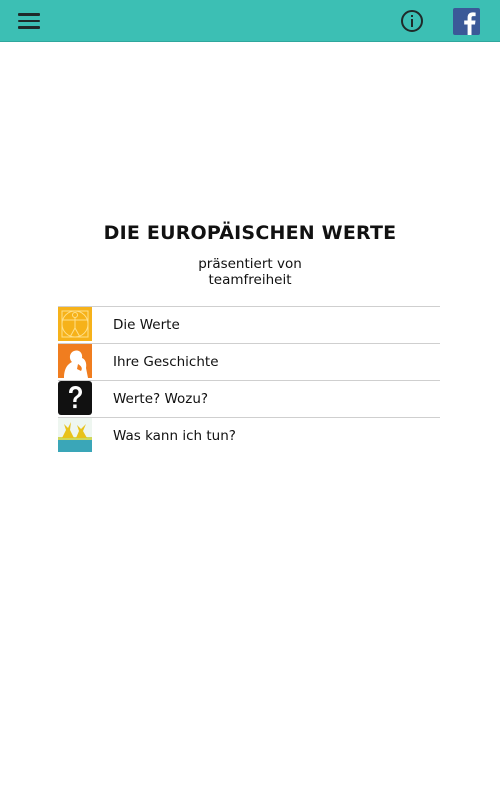 Image resolution: width=500 pixels, height=800 pixels. What do you see at coordinates (250, 233) in the screenshot?
I see `page-title: DIE EUROPÄISCHEN WERTE` at bounding box center [250, 233].